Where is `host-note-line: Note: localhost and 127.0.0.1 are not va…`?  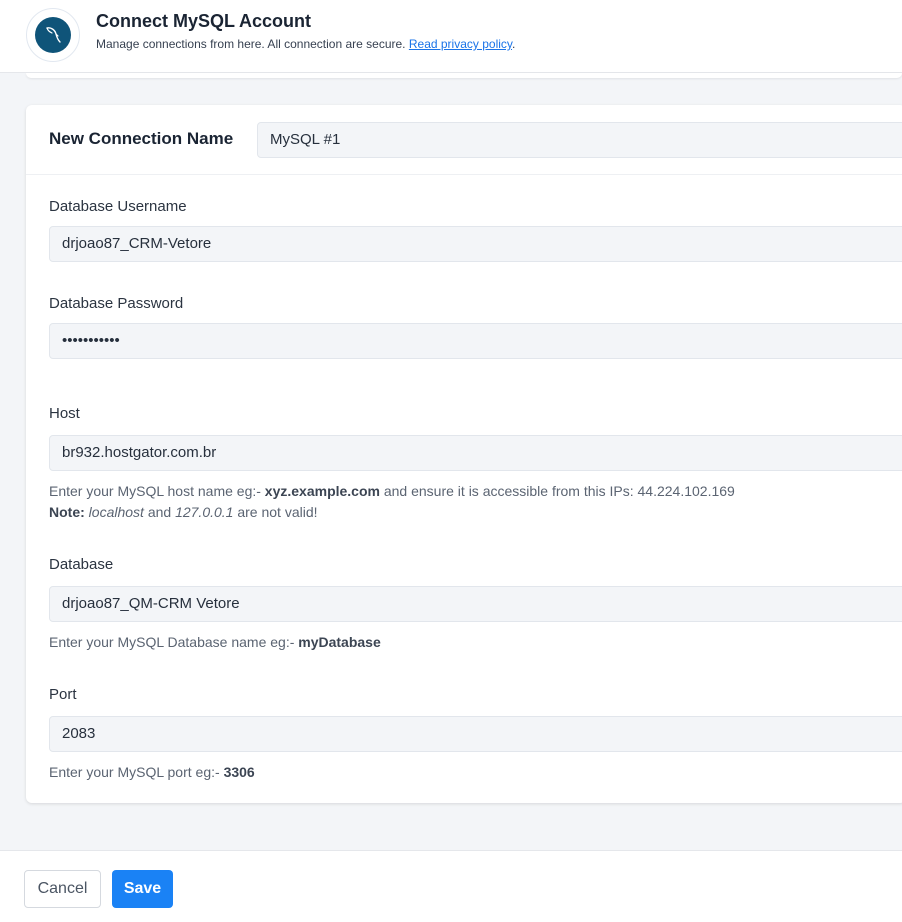
host-note-line: Note: localhost and 127.0.0.1 are not va… is located at coordinates (392, 512).